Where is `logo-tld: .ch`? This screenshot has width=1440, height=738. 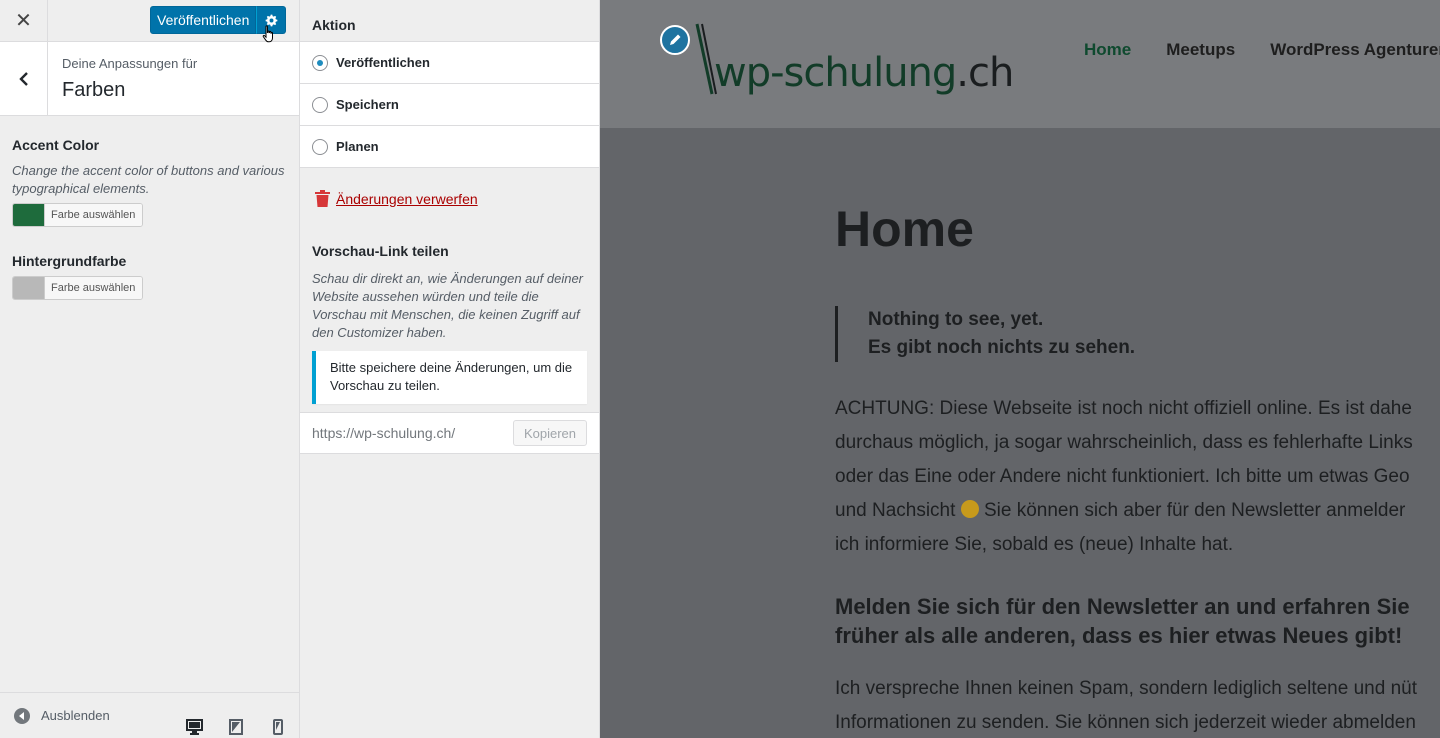 logo-tld: .ch is located at coordinates (985, 73).